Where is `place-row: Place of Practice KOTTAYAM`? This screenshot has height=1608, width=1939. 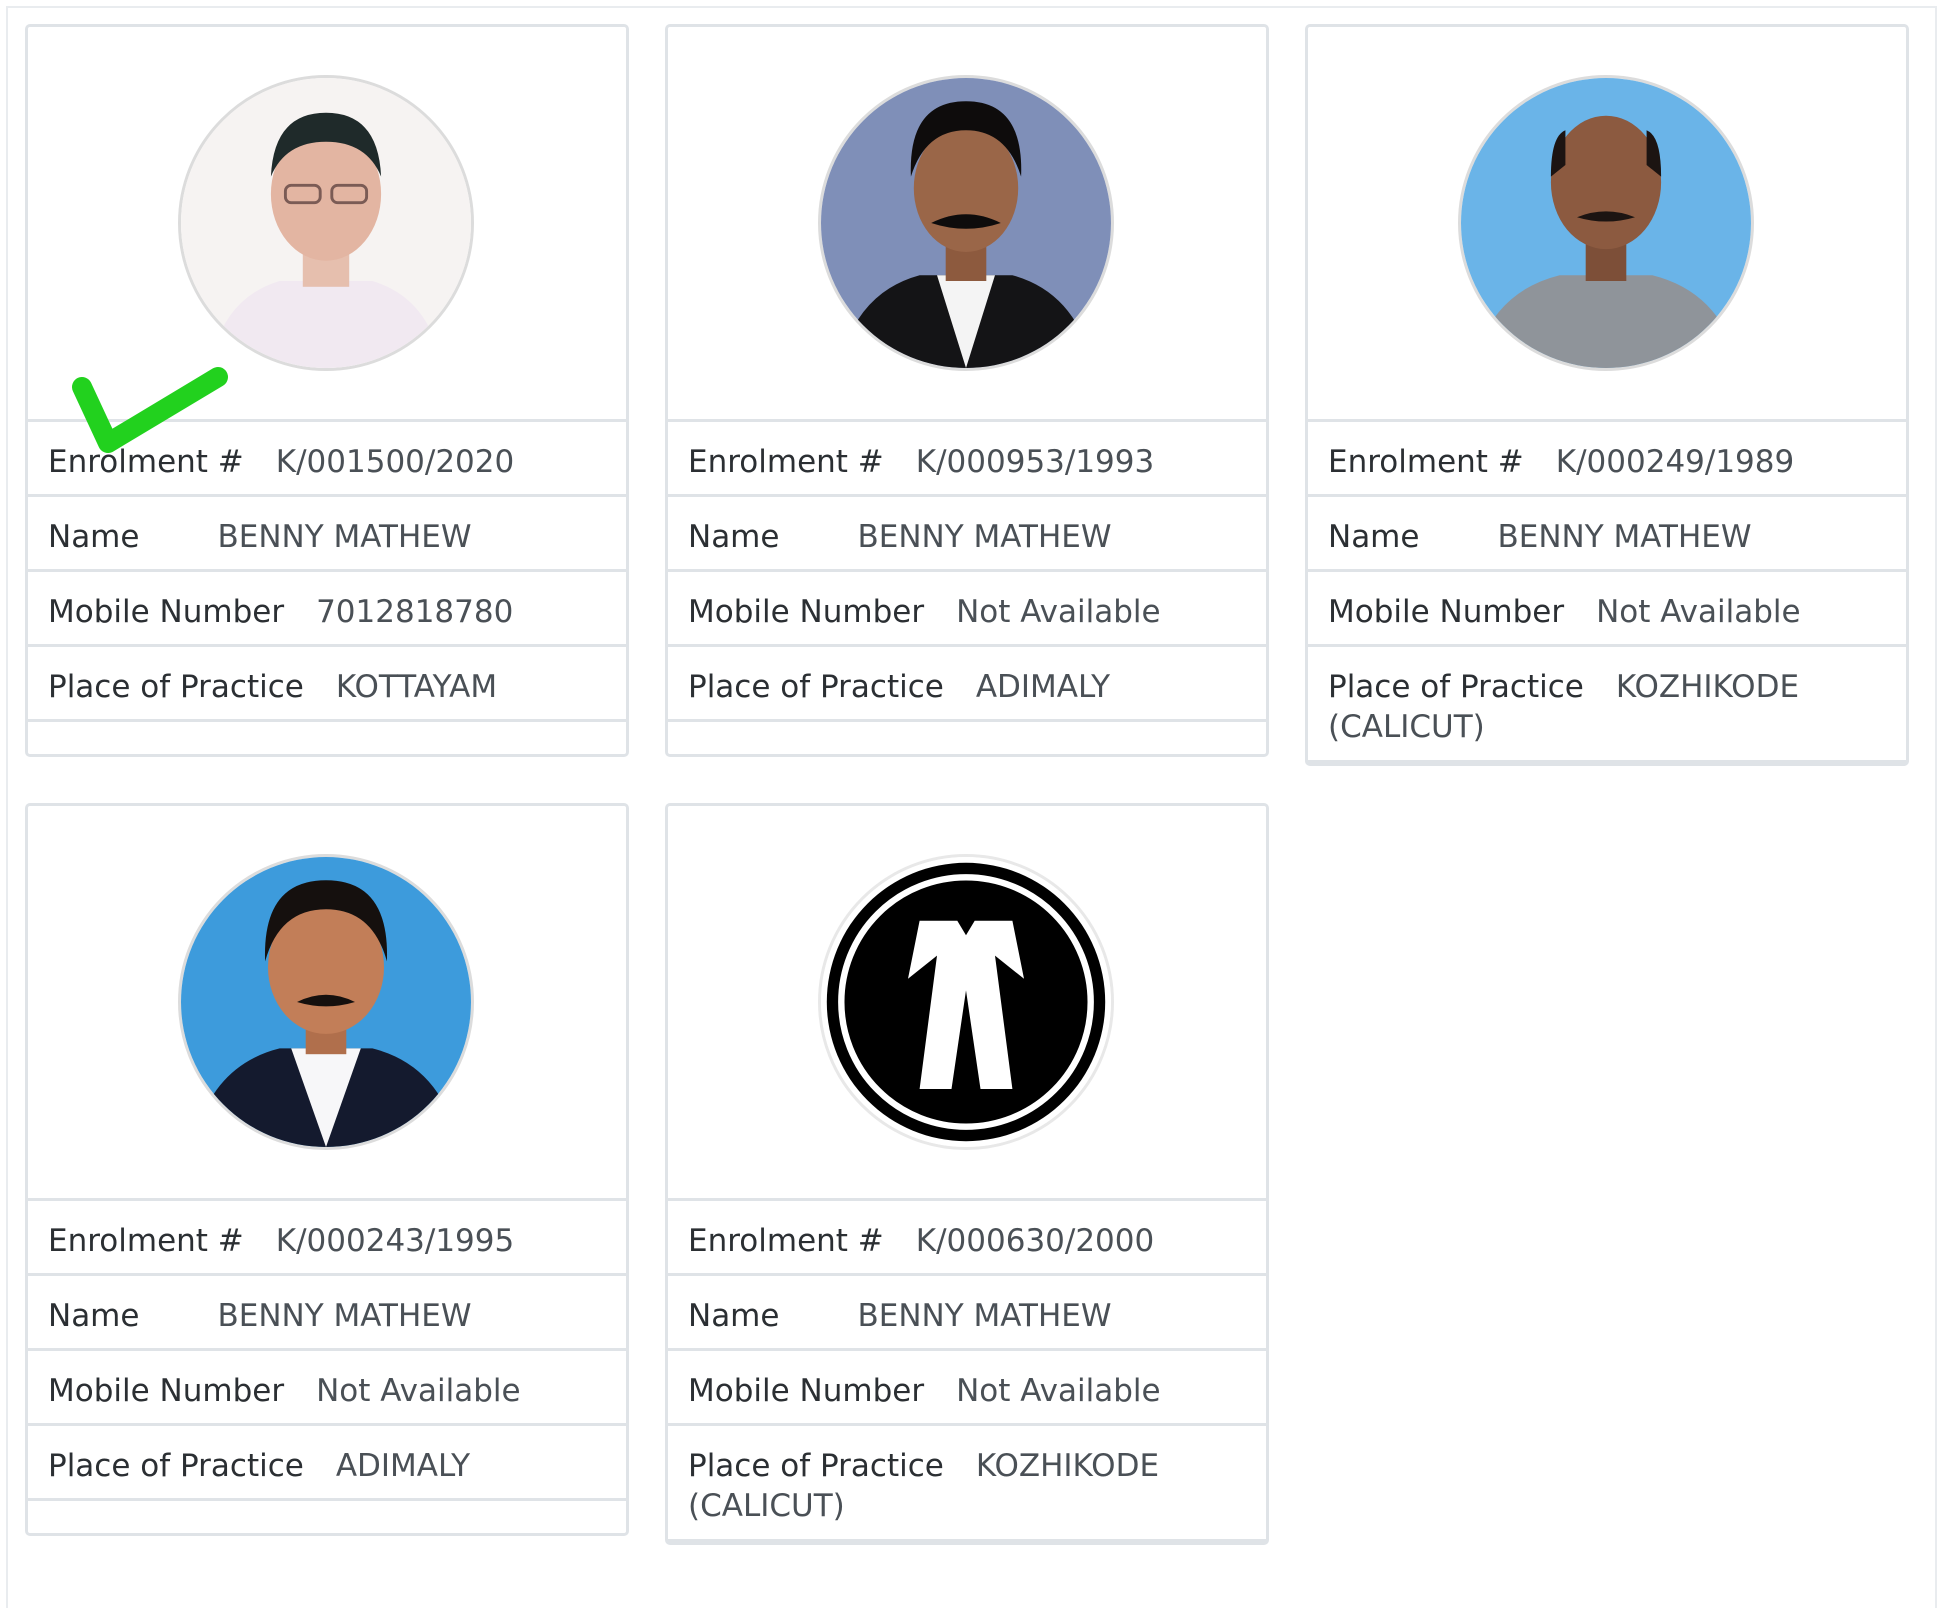
place-row: Place of Practice KOTTAYAM is located at coordinates (327, 684).